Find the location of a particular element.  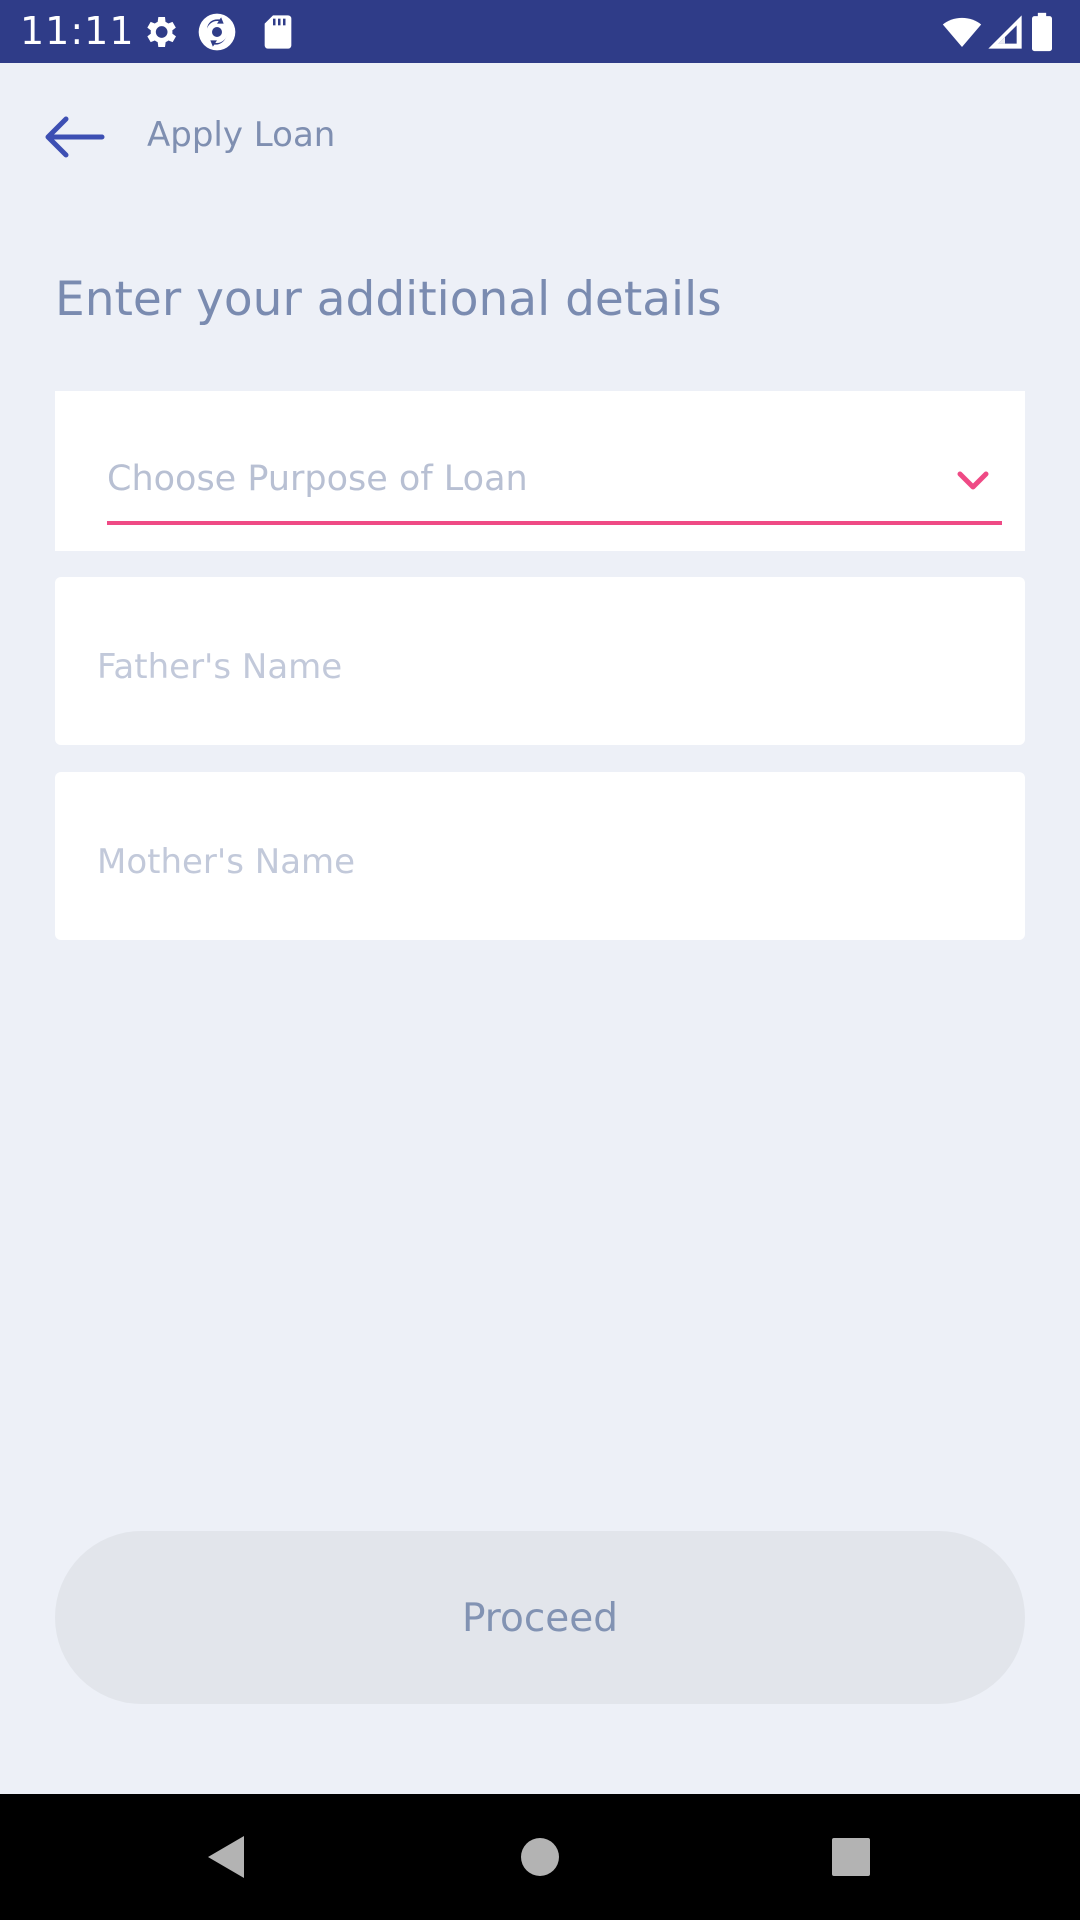

battery-icon is located at coordinates (1045, 32).